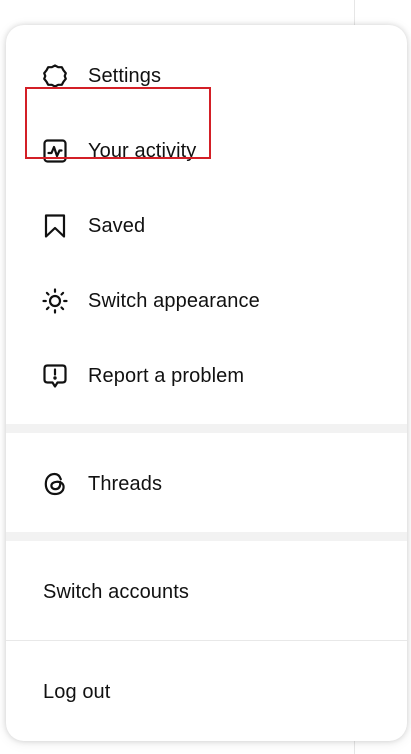 The image size is (411, 754). I want to click on menu-item-label: Report a problem, so click(166, 375).